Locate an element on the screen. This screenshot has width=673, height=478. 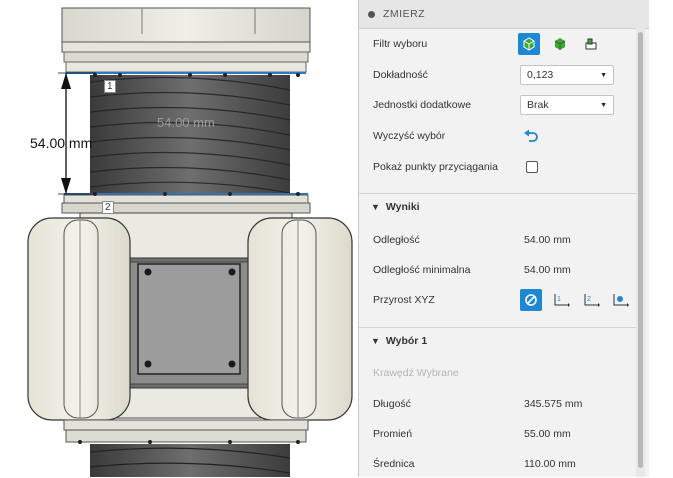
units-row: Jednostki dodatkowe Brak ▼ is located at coordinates (497, 105).